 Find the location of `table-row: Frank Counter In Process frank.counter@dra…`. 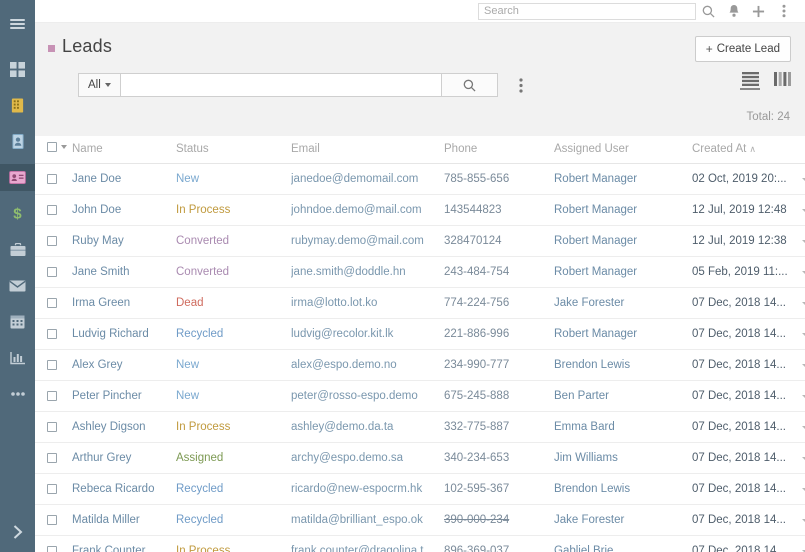

table-row: Frank Counter In Process frank.counter@dra… is located at coordinates (420, 543).